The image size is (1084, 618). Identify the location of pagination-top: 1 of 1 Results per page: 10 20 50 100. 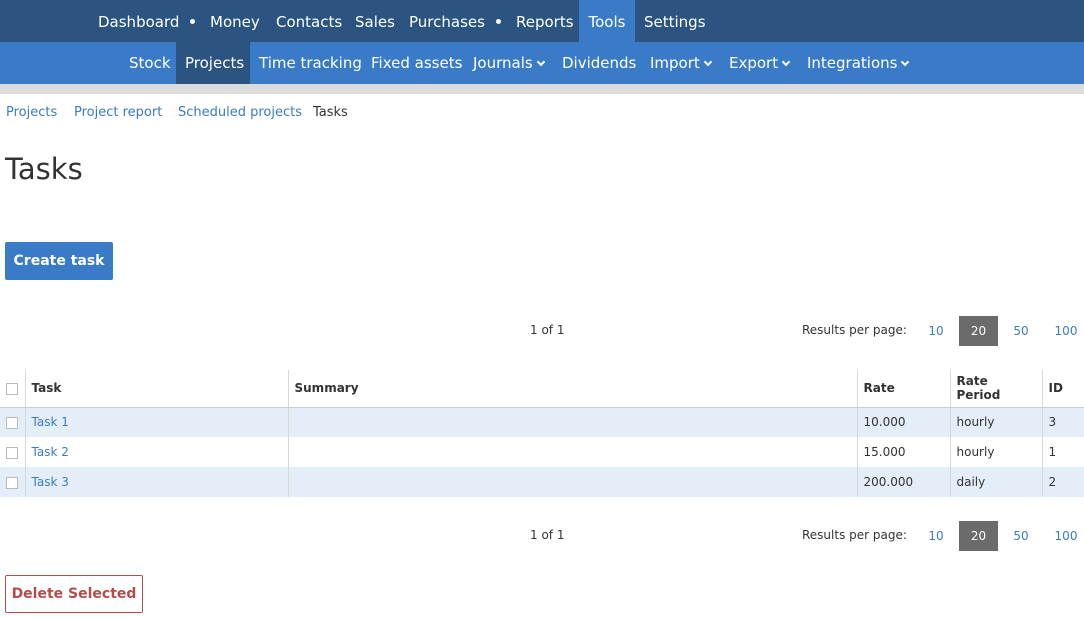
(542, 331).